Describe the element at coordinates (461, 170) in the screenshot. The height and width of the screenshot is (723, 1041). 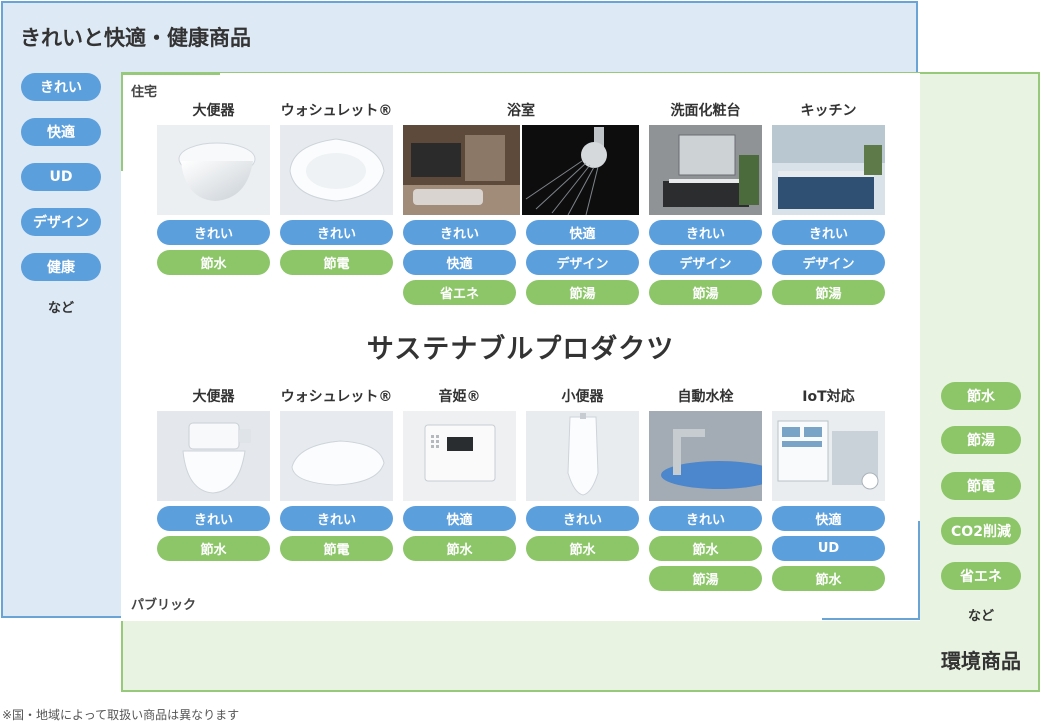
I see `bathroom-image` at that location.